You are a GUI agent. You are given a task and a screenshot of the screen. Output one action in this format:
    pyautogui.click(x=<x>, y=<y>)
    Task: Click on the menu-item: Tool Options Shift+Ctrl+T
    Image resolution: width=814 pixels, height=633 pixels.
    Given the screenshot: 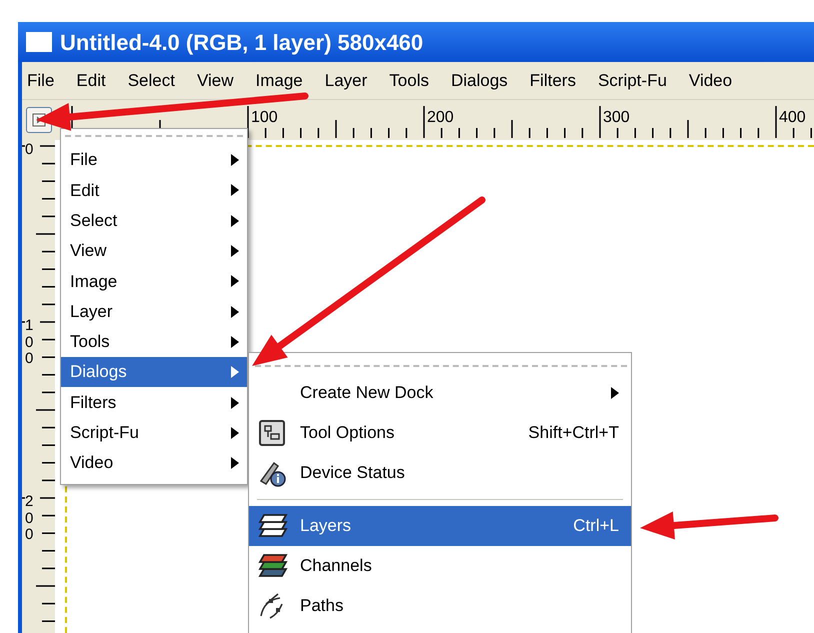 What is the action you would take?
    pyautogui.click(x=440, y=433)
    